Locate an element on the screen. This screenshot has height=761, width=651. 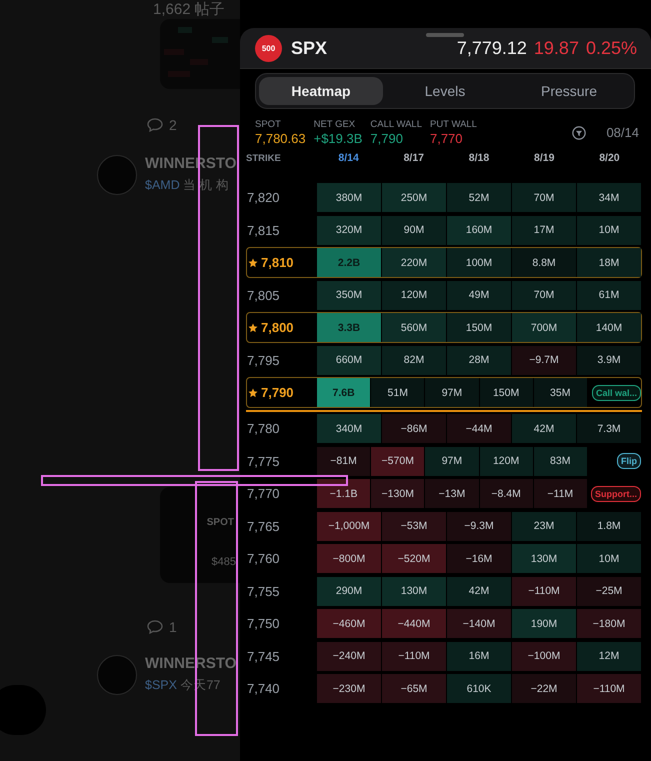
heatmap-cell: 290M is located at coordinates (349, 591).